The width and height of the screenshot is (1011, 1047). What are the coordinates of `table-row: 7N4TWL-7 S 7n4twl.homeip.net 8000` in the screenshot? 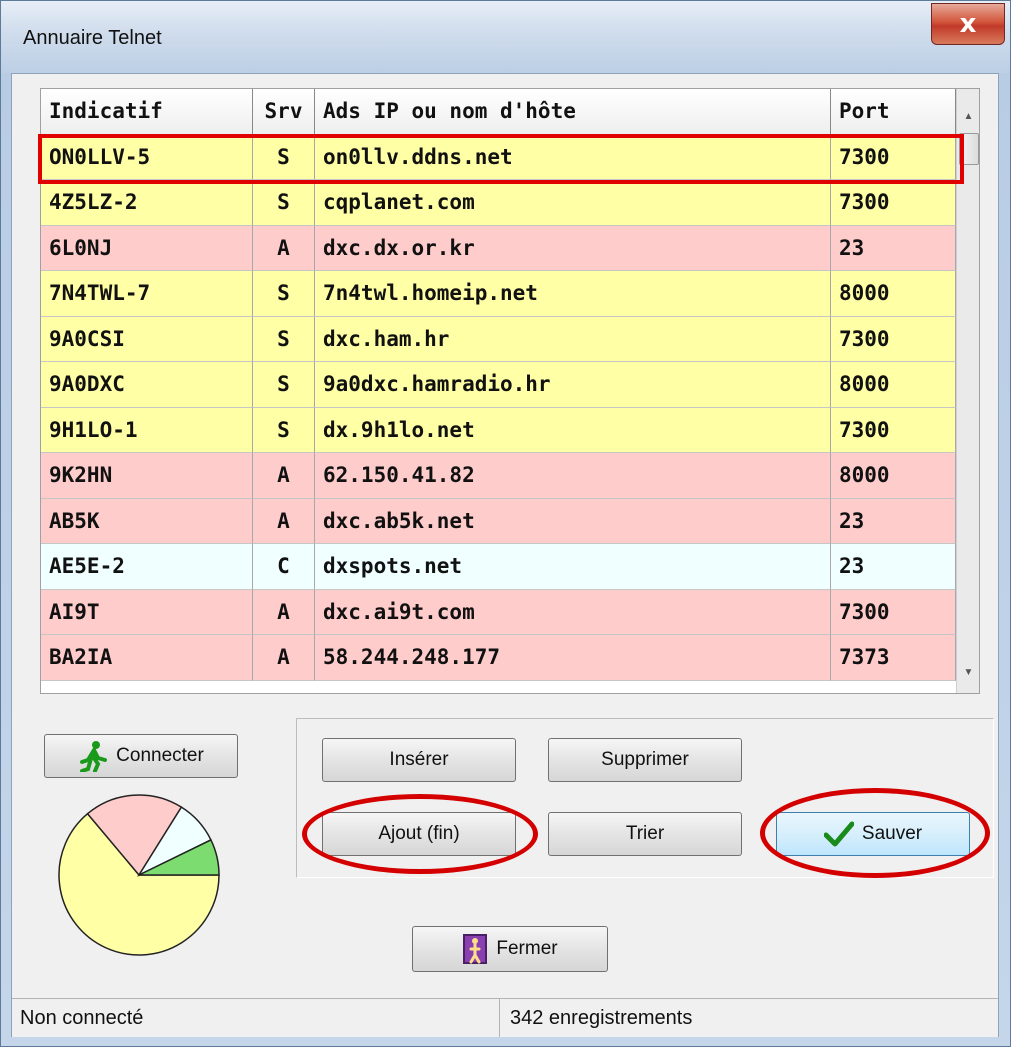 It's located at (498, 294).